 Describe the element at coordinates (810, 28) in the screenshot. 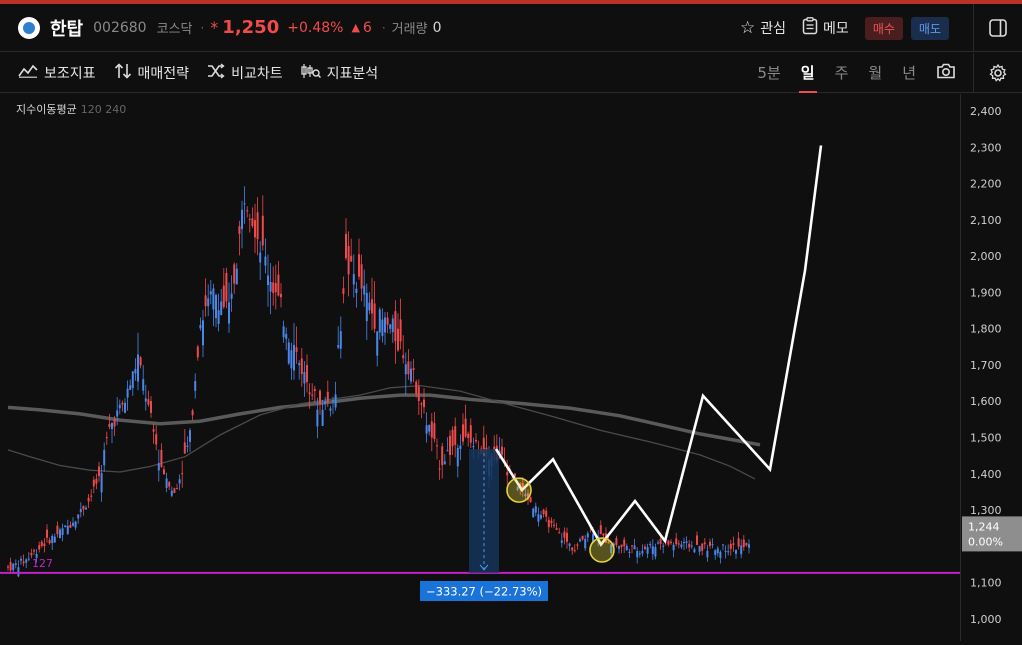

I see `clipboard-icon` at that location.